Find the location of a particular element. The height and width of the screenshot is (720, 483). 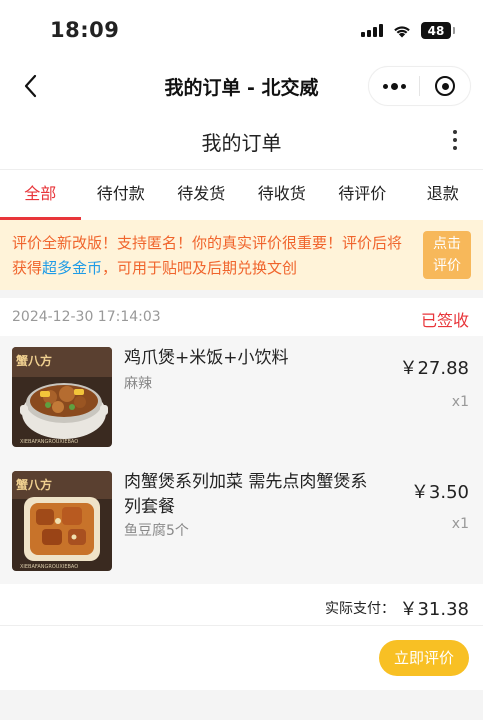

tab-pending-shipment: 待发货 is located at coordinates (201, 195).